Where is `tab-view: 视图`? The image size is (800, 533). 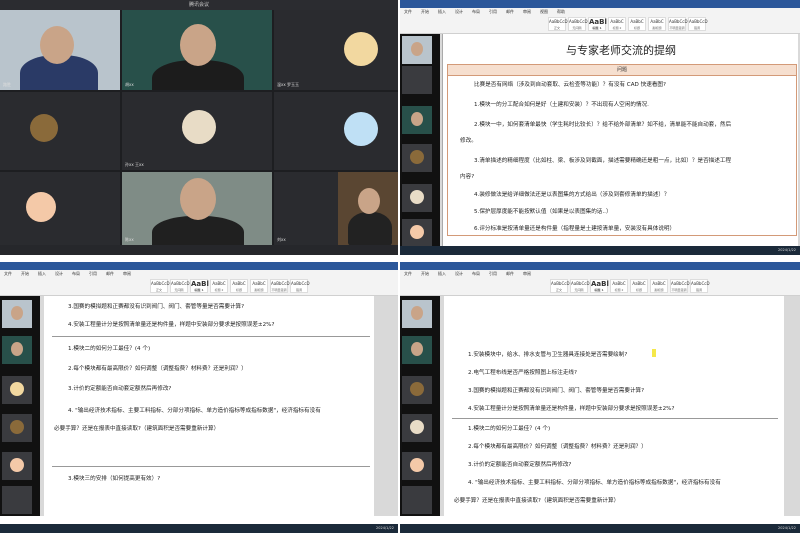
tab-view: 视图 is located at coordinates (544, 11).